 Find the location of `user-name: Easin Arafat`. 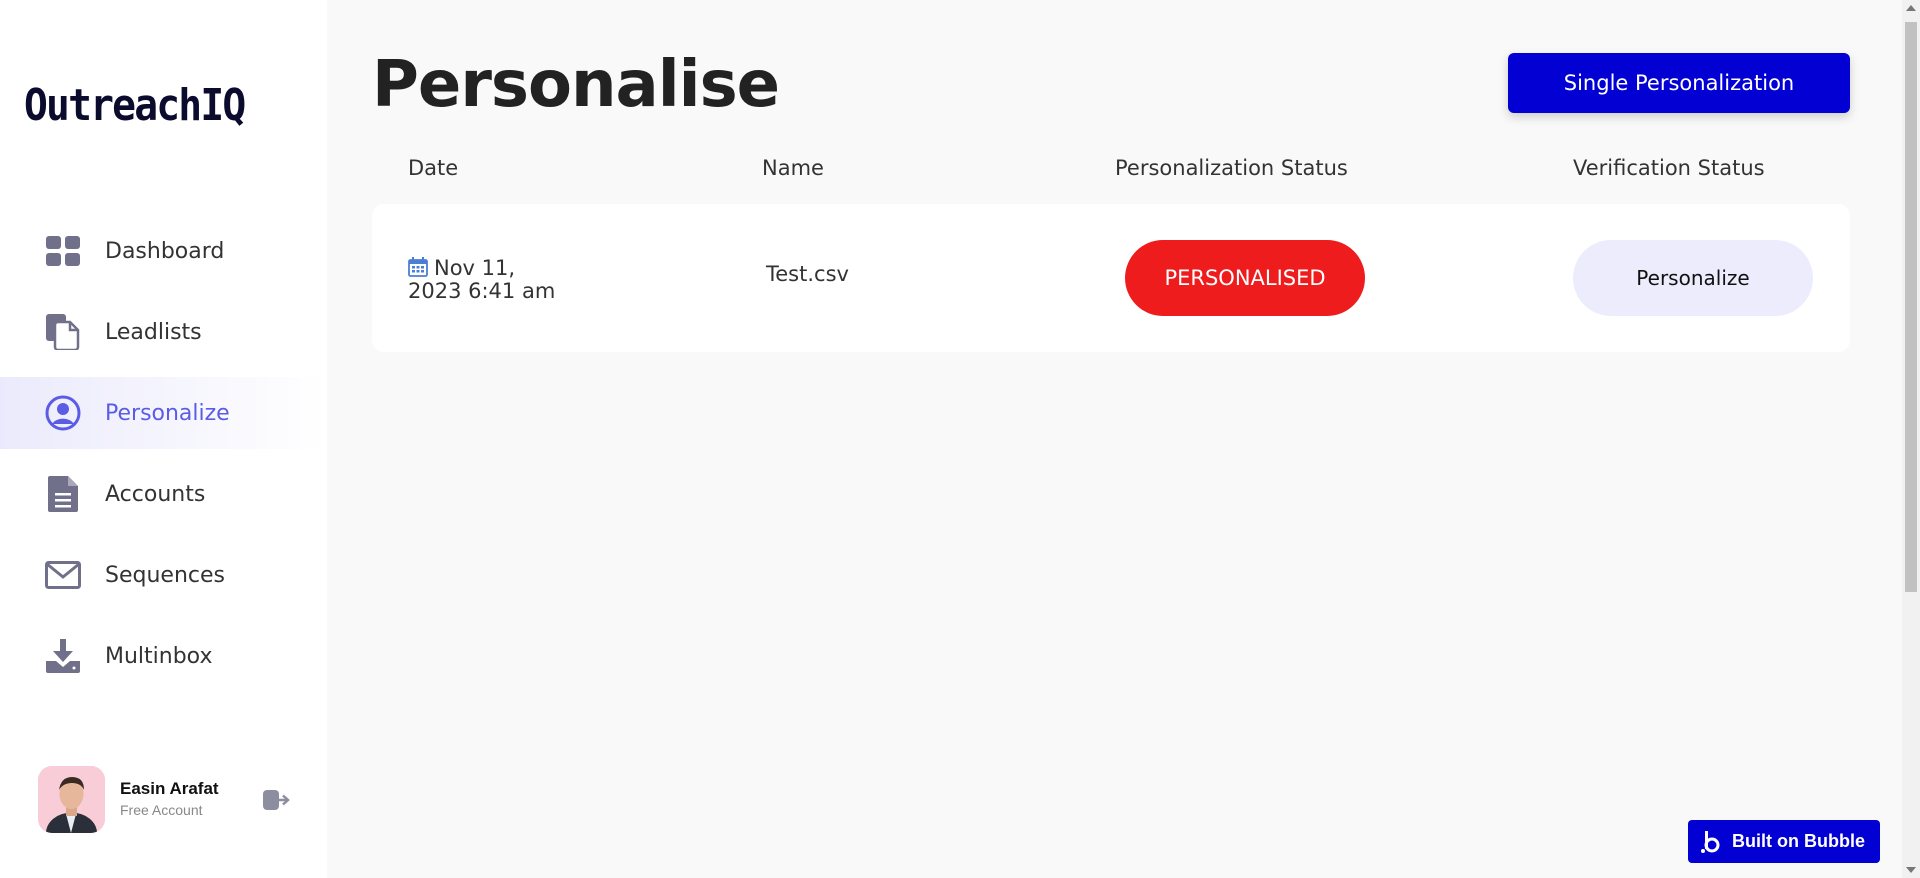

user-name: Easin Arafat is located at coordinates (169, 788).